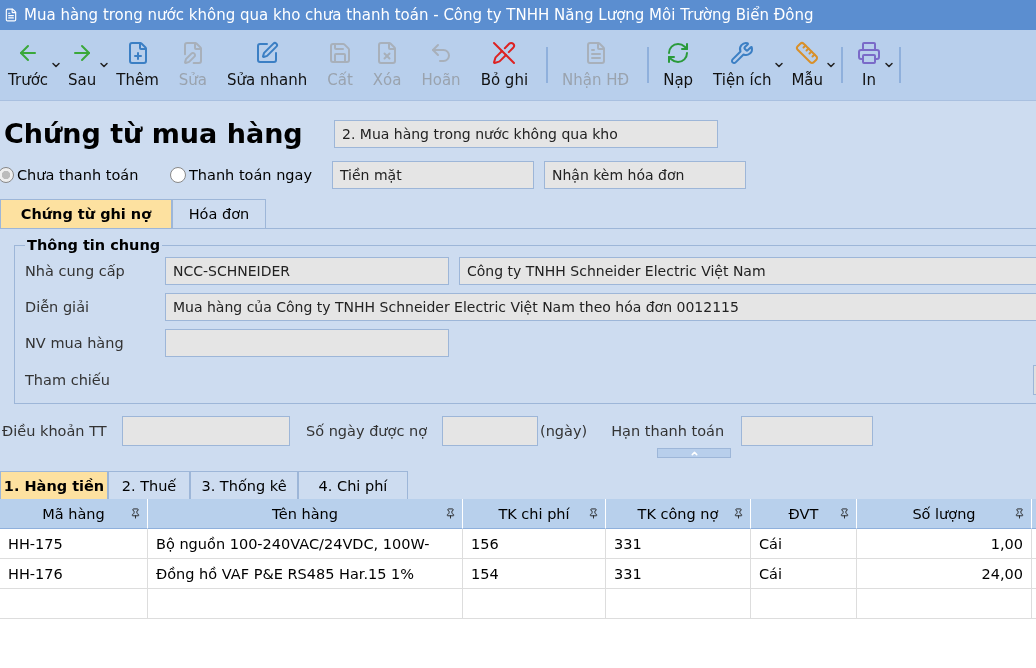  Describe the element at coordinates (534, 574) in the screenshot. I see `table-cell: 154` at that location.